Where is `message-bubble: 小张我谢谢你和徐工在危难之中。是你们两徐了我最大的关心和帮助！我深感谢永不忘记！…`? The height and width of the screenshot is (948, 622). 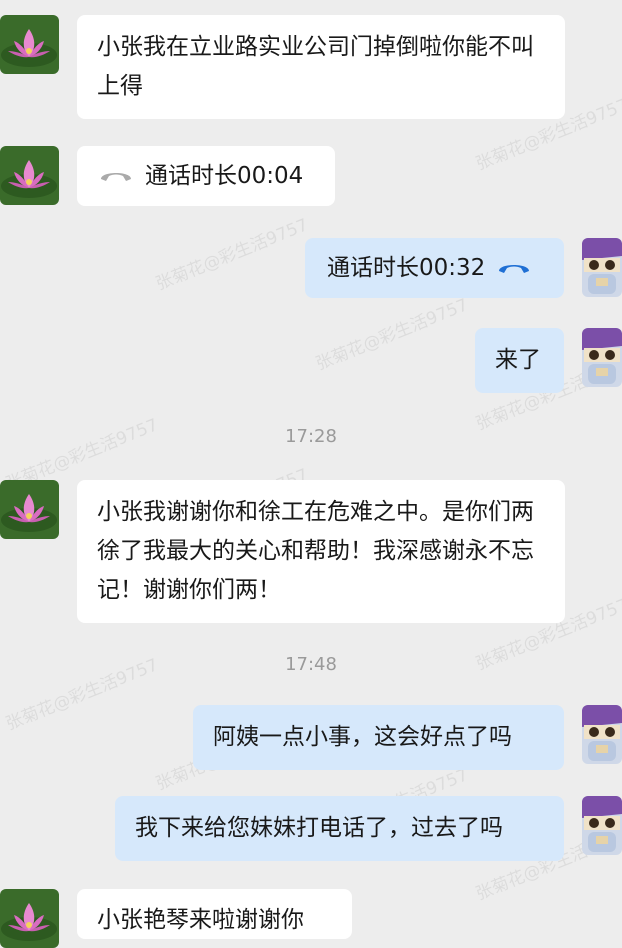 message-bubble: 小张我谢谢你和徐工在危难之中。是你们两徐了我最大的关心和帮助！我深感谢永不忘记！… is located at coordinates (321, 551).